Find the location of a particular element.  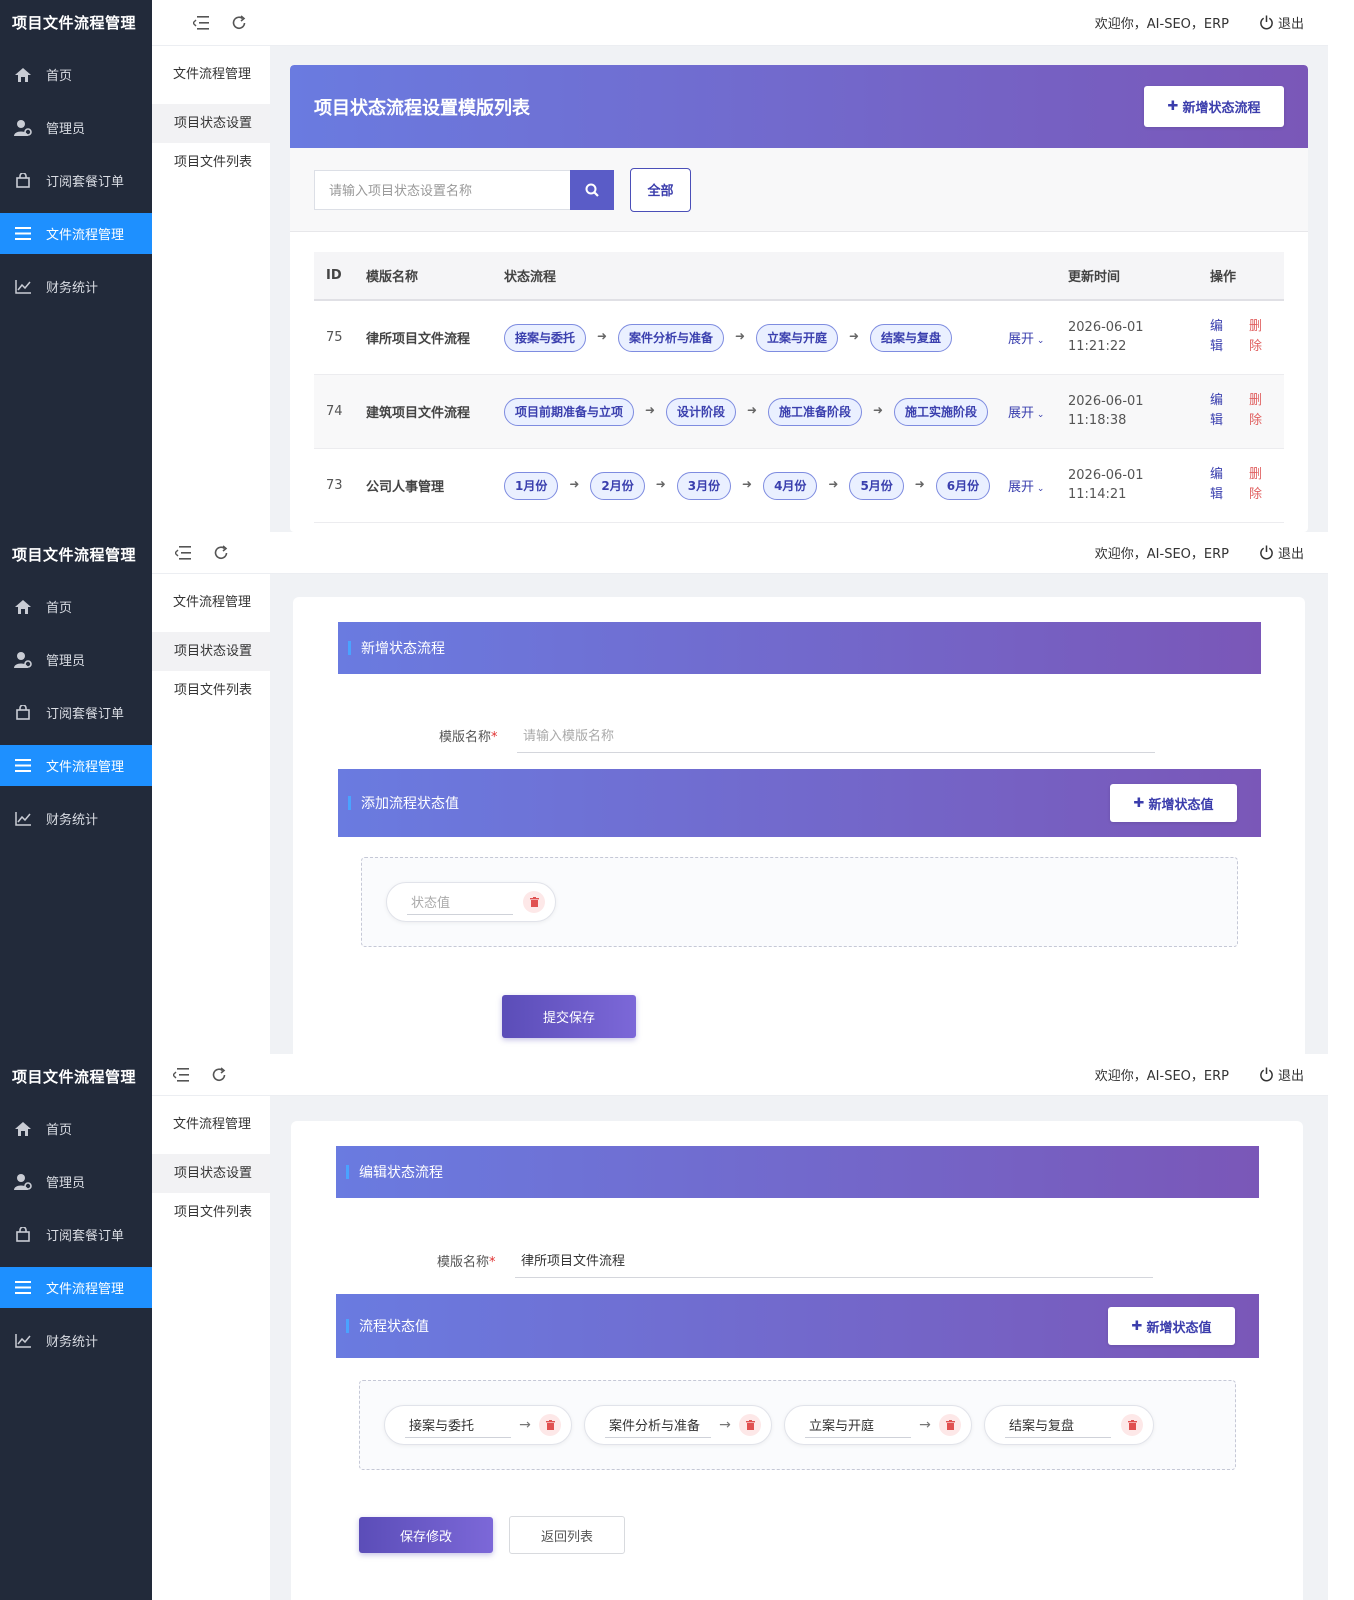

sidebar: 项目文件流程管理 首页 管理员 订阅套餐订单 文件流程管理 财务统计 is located at coordinates (76, 266).